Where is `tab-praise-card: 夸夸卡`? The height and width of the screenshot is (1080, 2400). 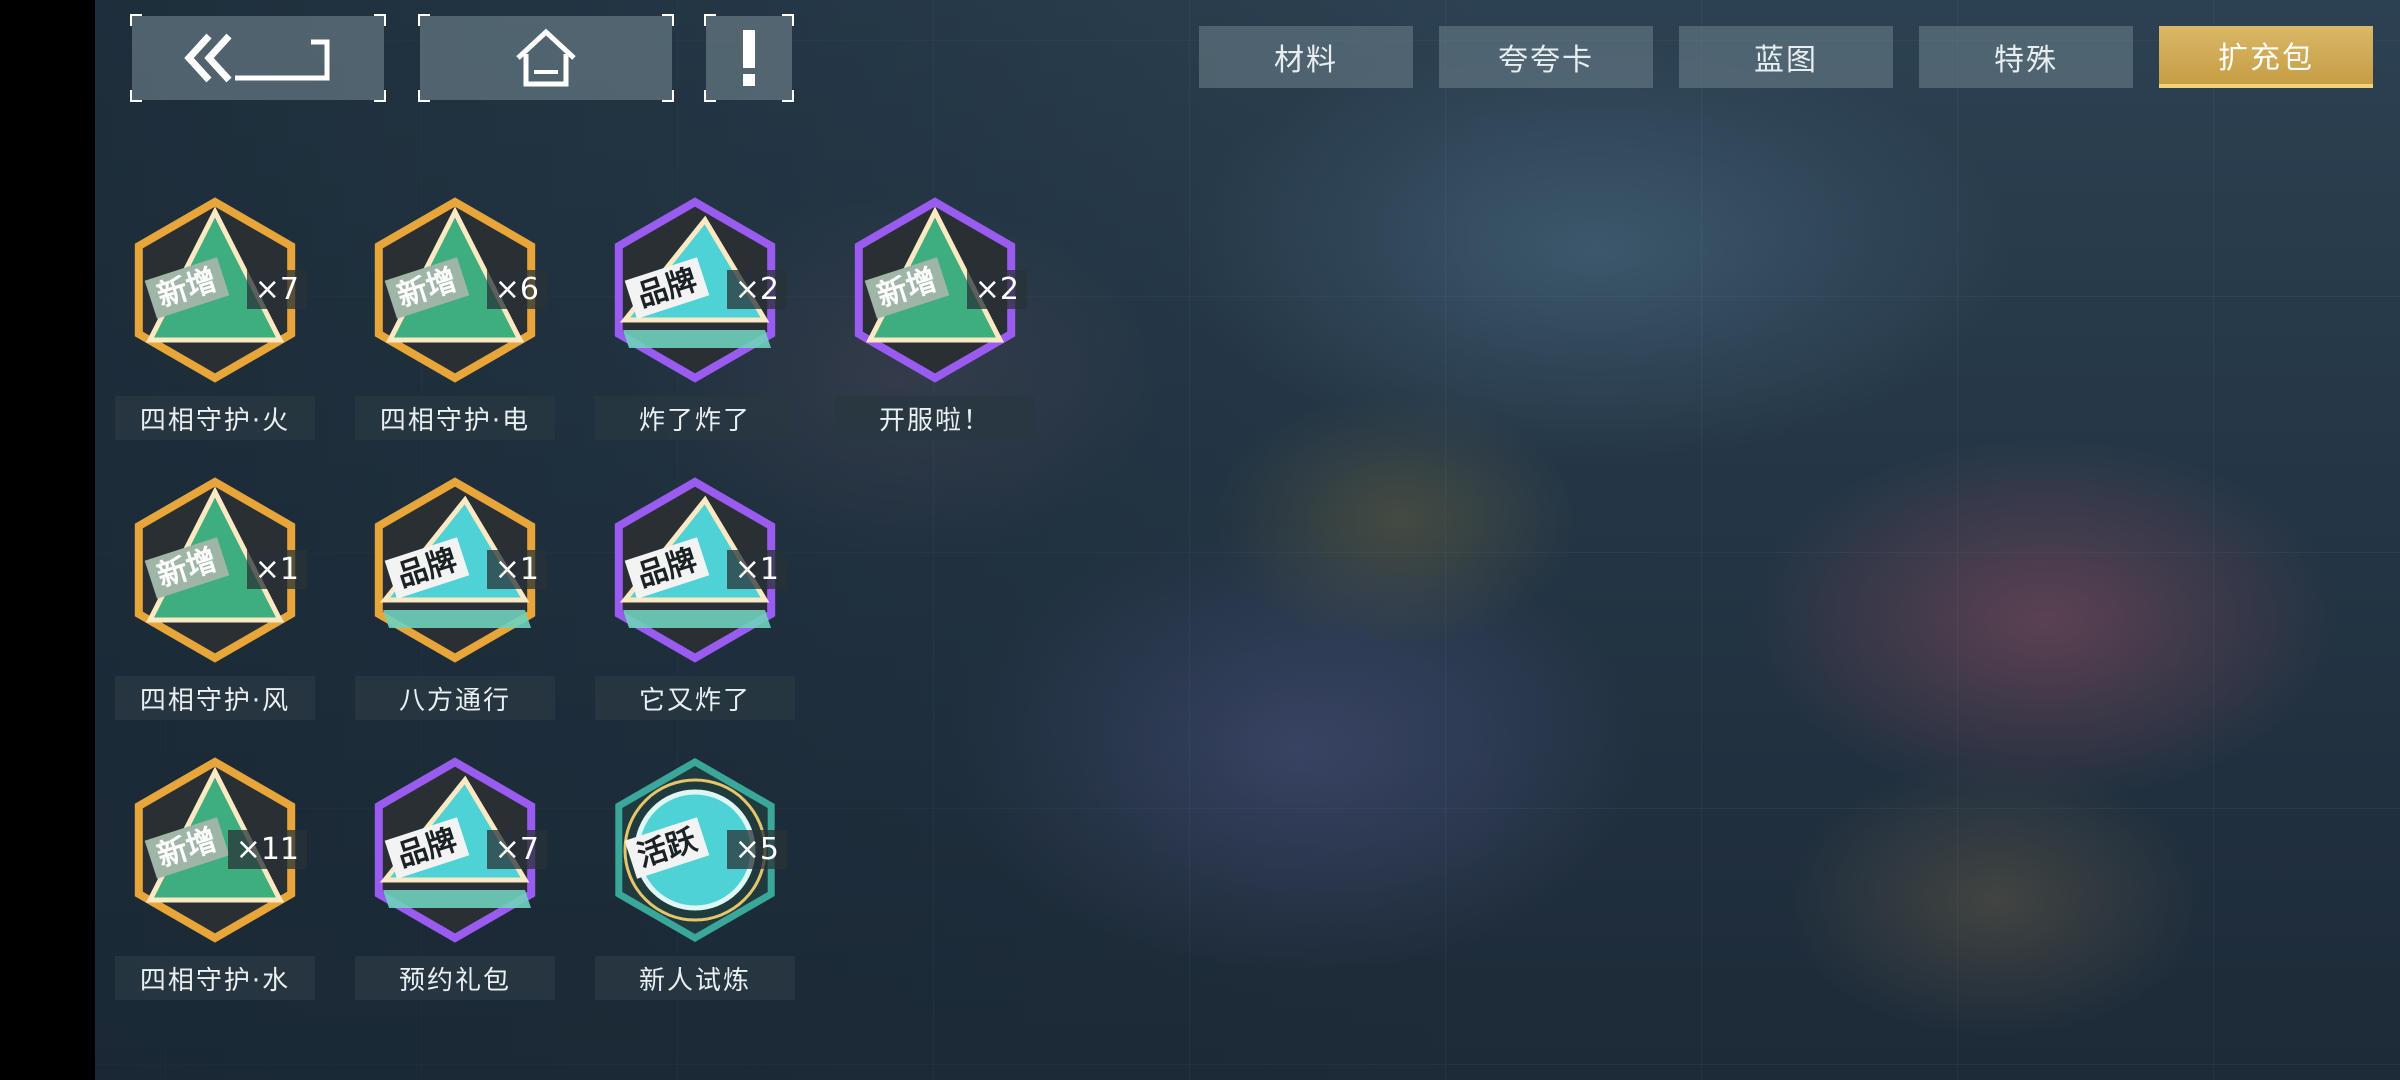
tab-praise-card: 夸夸卡 is located at coordinates (1546, 57).